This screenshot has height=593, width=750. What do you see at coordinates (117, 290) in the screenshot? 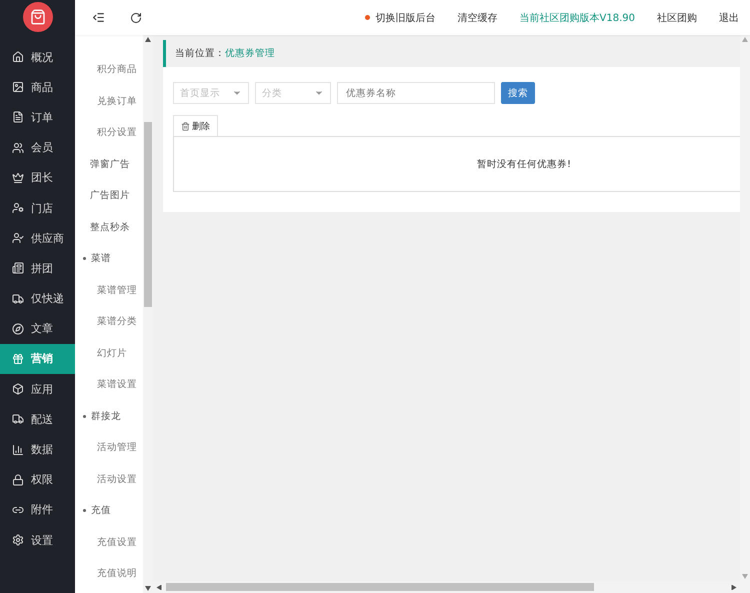
I see `submenu-item: 菜谱管理` at bounding box center [117, 290].